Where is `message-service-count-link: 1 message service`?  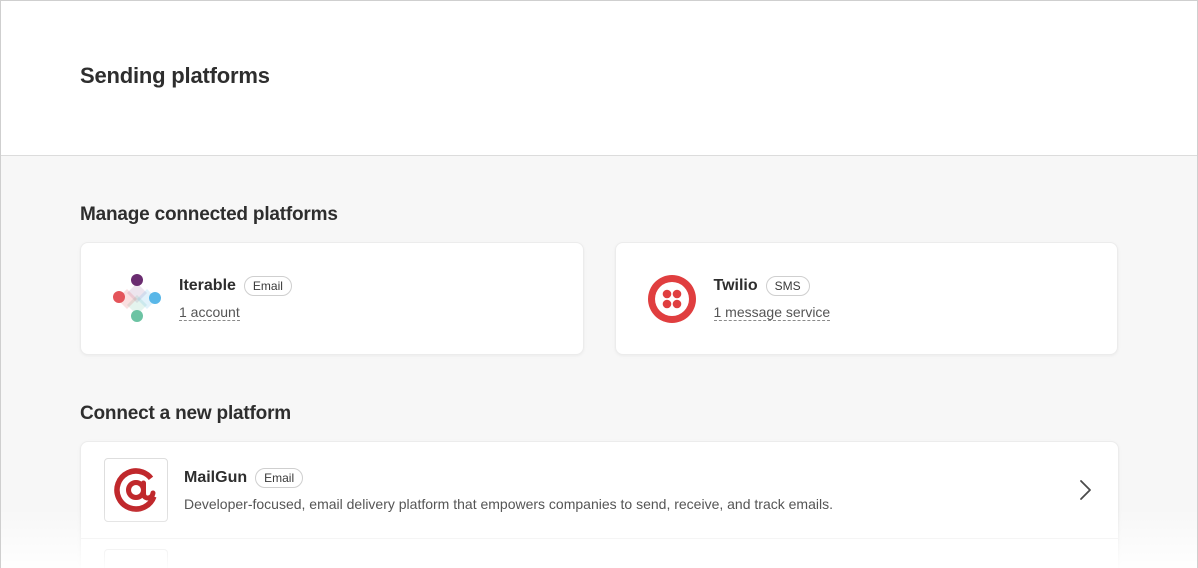 message-service-count-link: 1 message service is located at coordinates (772, 312).